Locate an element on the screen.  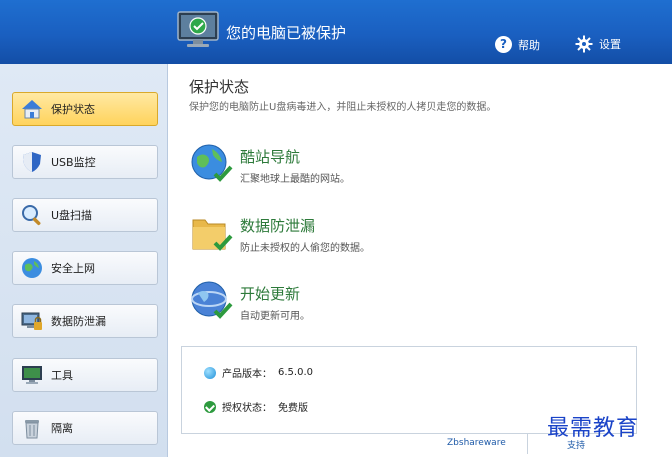
sidebar-item-safe-browsing: 安全上网 is located at coordinates (85, 268).